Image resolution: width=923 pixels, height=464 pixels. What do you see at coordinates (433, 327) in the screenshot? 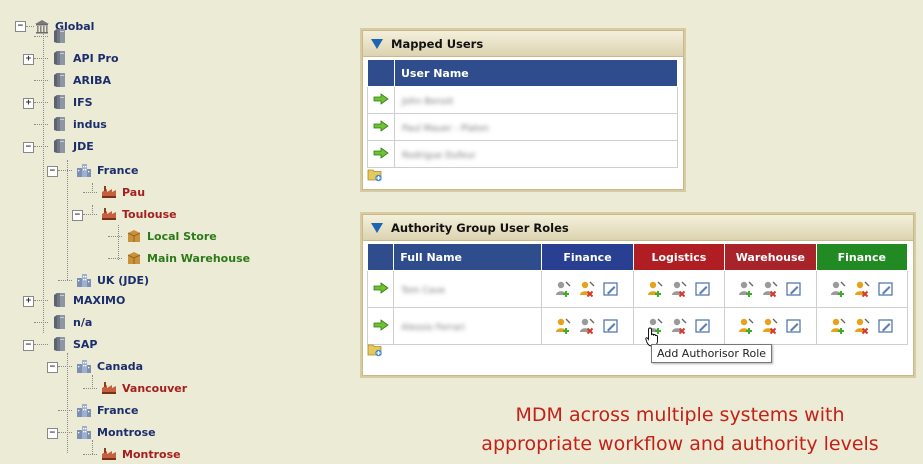
I see `full-name: Alessio Ferrari` at bounding box center [433, 327].